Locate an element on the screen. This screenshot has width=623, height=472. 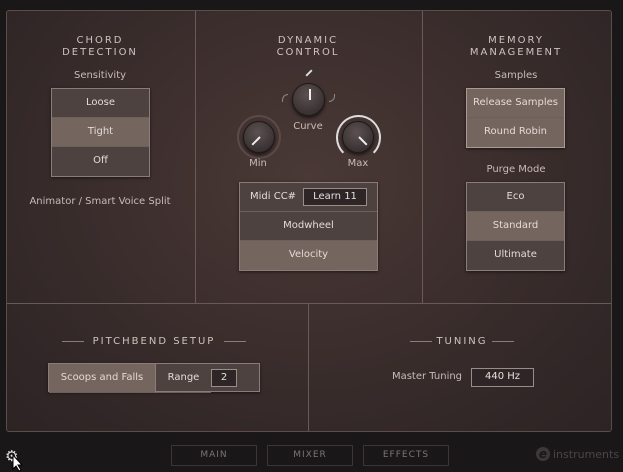
sensitivity-tight: Tight is located at coordinates (100, 132).